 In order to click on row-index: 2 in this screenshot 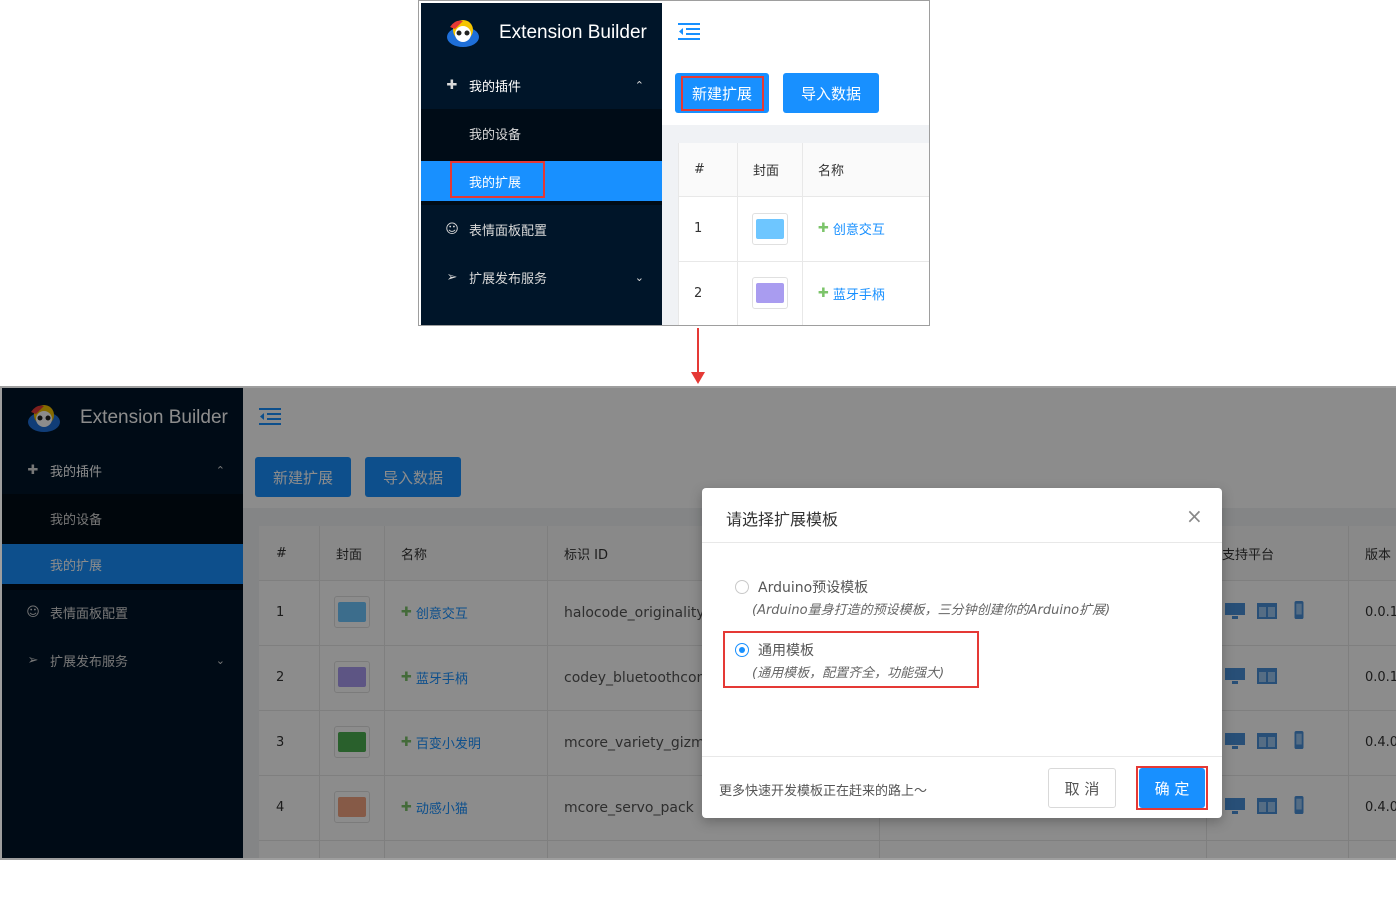, I will do `click(698, 293)`.